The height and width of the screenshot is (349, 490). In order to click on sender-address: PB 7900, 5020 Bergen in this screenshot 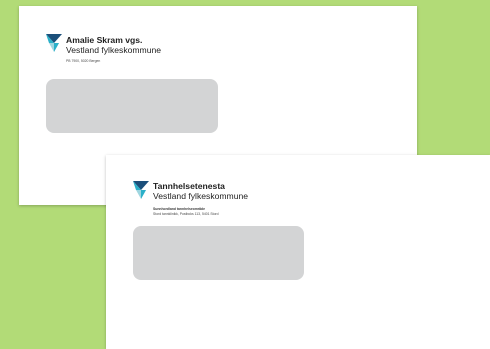, I will do `click(83, 61)`.